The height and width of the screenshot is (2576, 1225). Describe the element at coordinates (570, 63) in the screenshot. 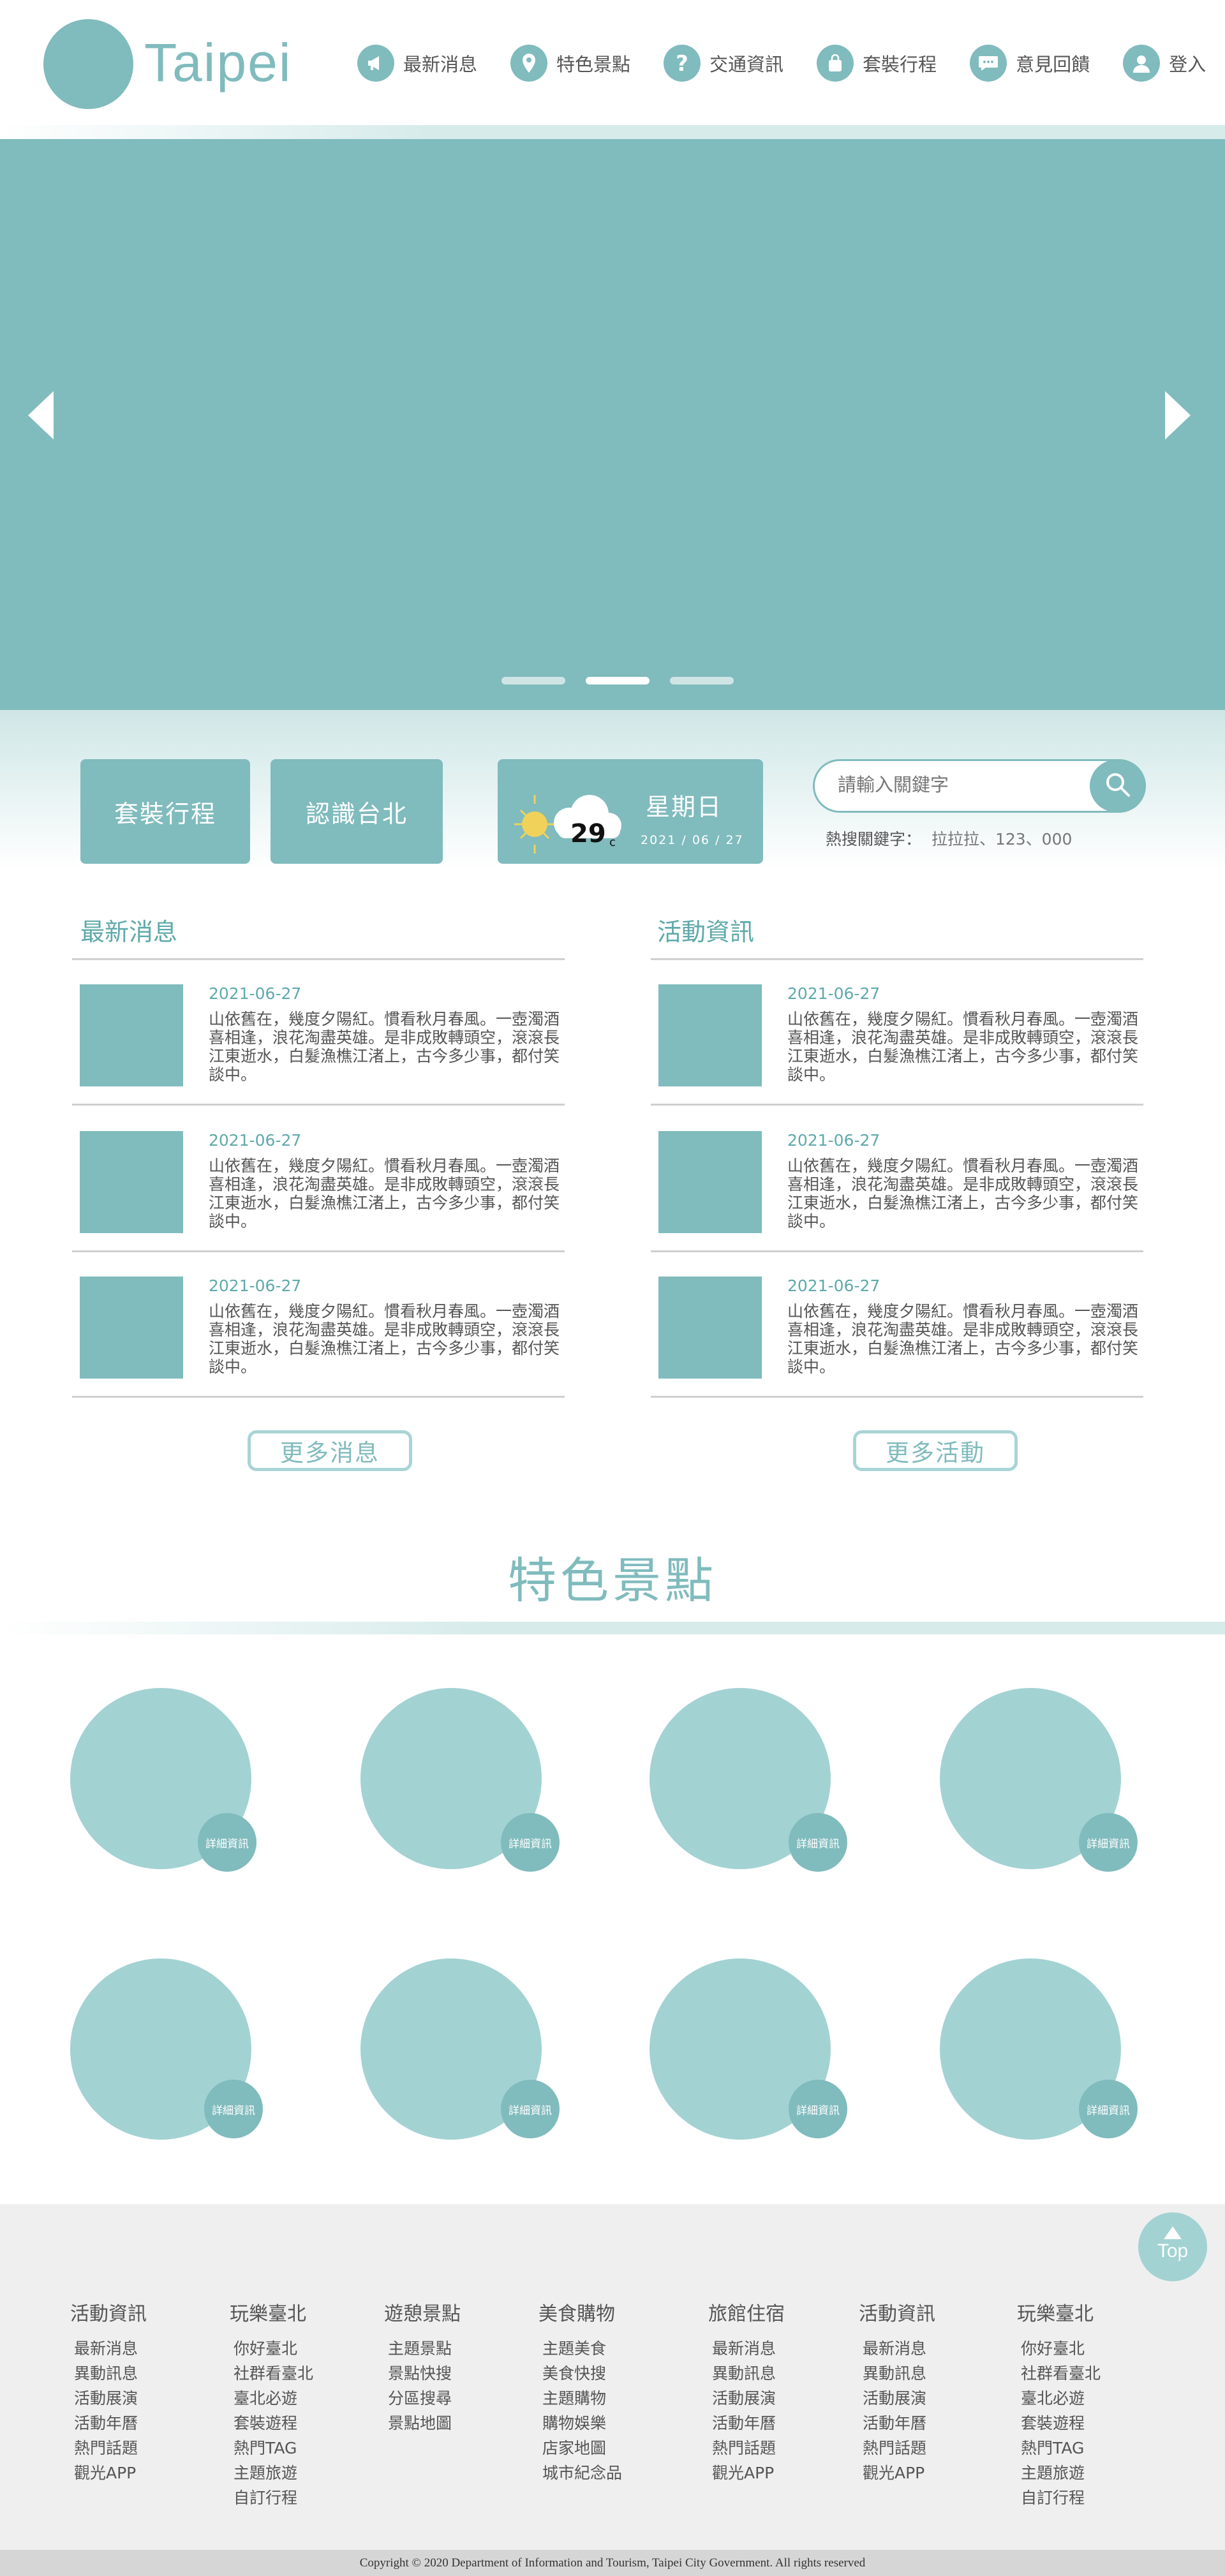

I see `nav-item-attractions: 特色景點` at that location.